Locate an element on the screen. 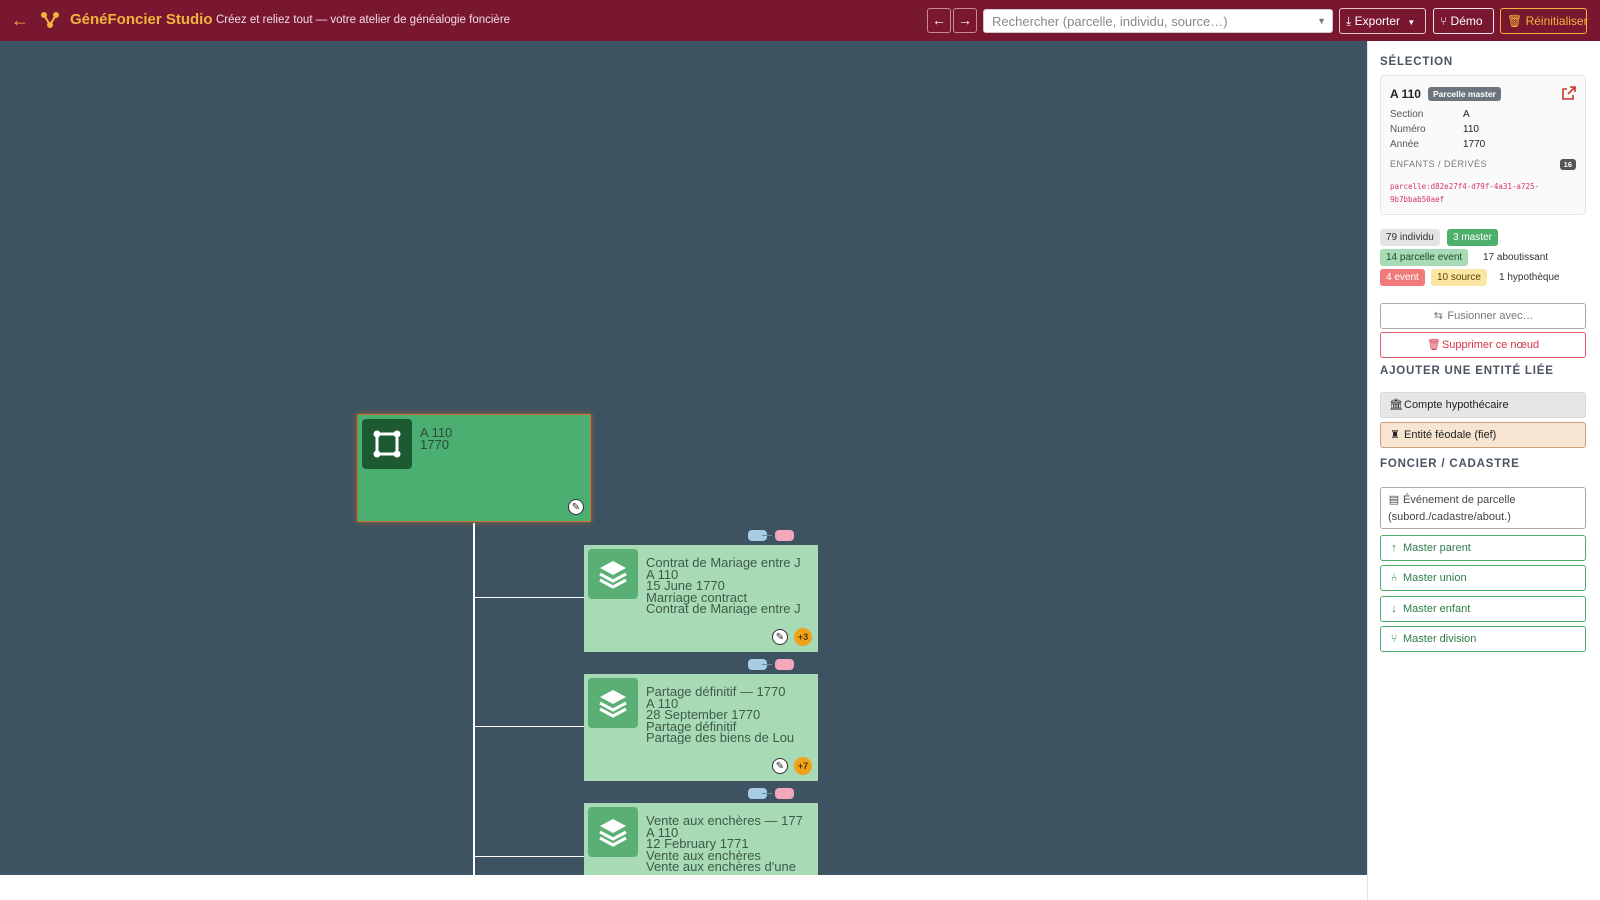 The width and height of the screenshot is (1600, 900). extra-count-badge: +3 is located at coordinates (803, 637).